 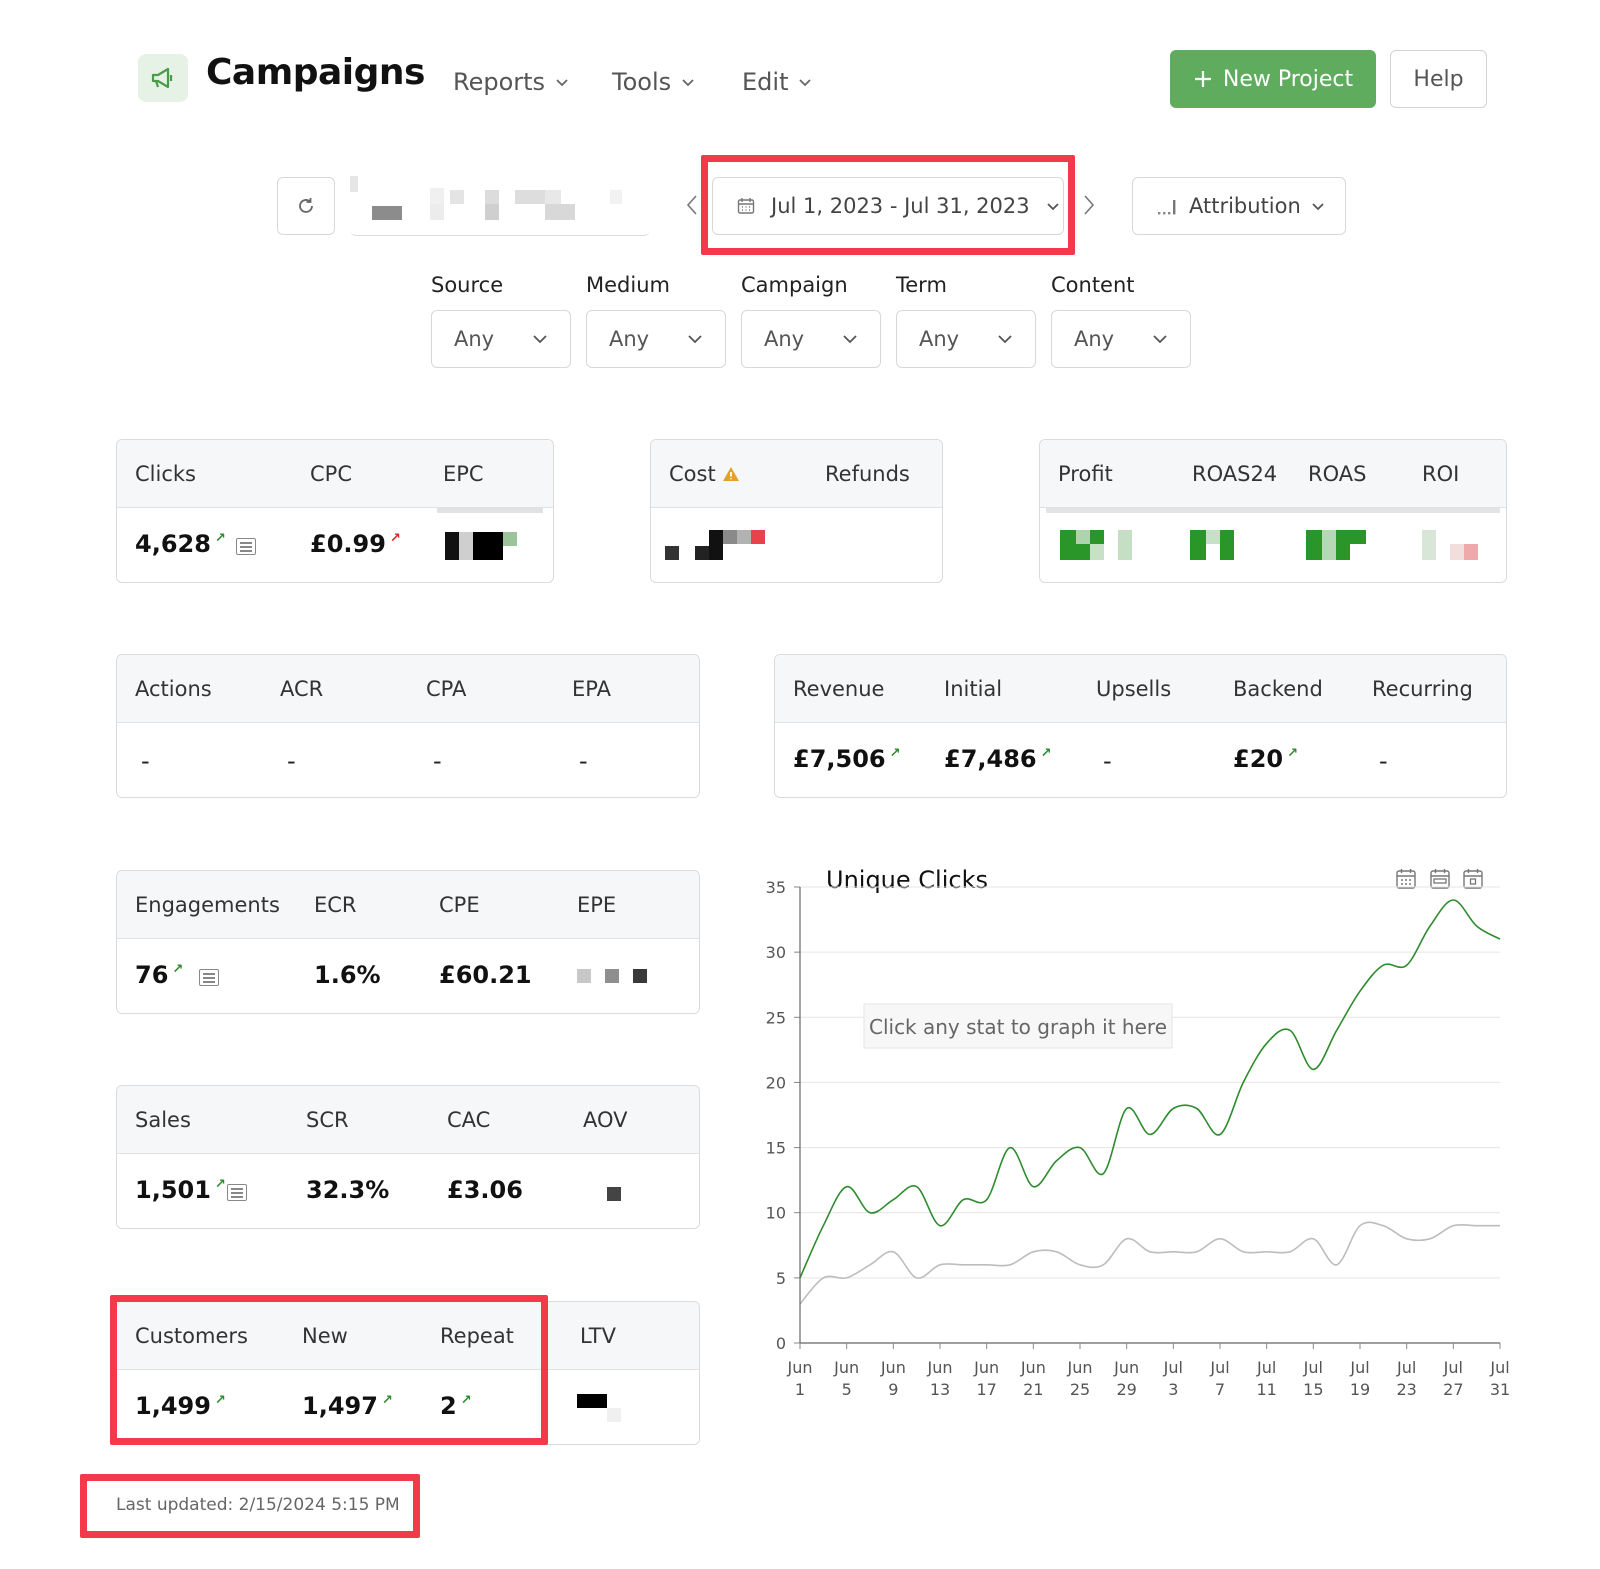 What do you see at coordinates (784, 339) in the screenshot?
I see `filter-campaign-value: Any` at bounding box center [784, 339].